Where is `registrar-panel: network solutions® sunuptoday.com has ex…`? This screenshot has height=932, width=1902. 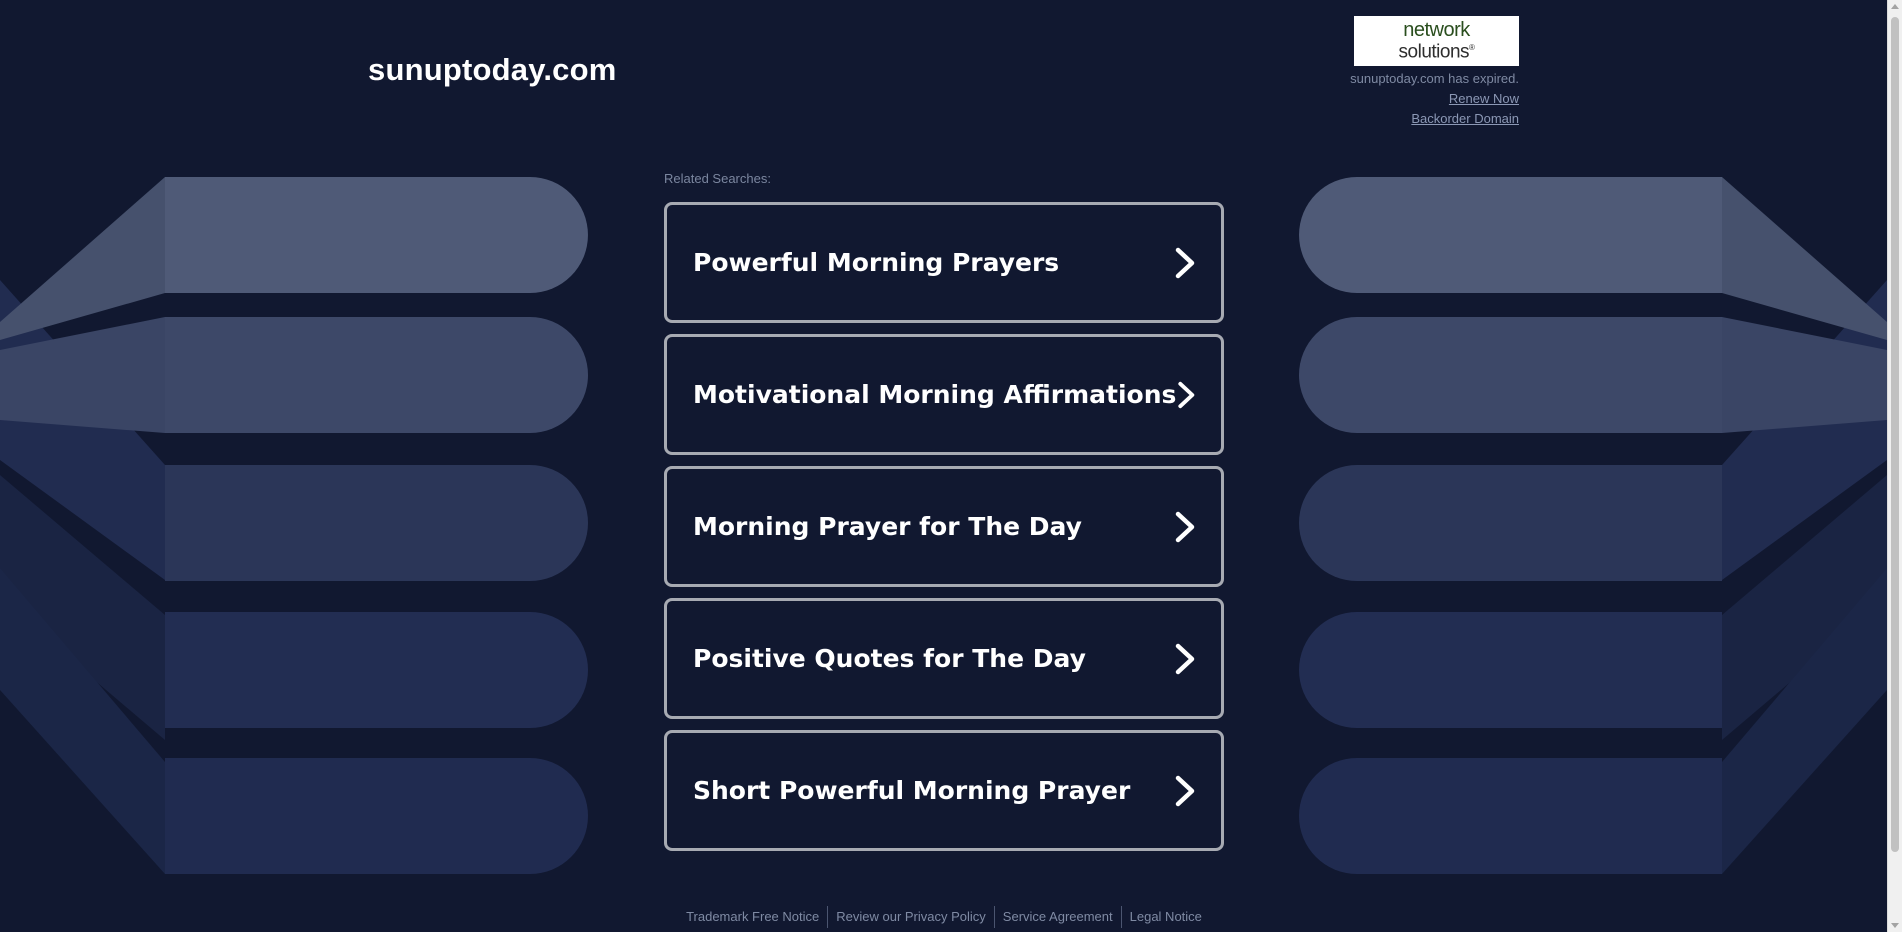
registrar-panel: network solutions® sunuptoday.com has ex… is located at coordinates (1434, 71).